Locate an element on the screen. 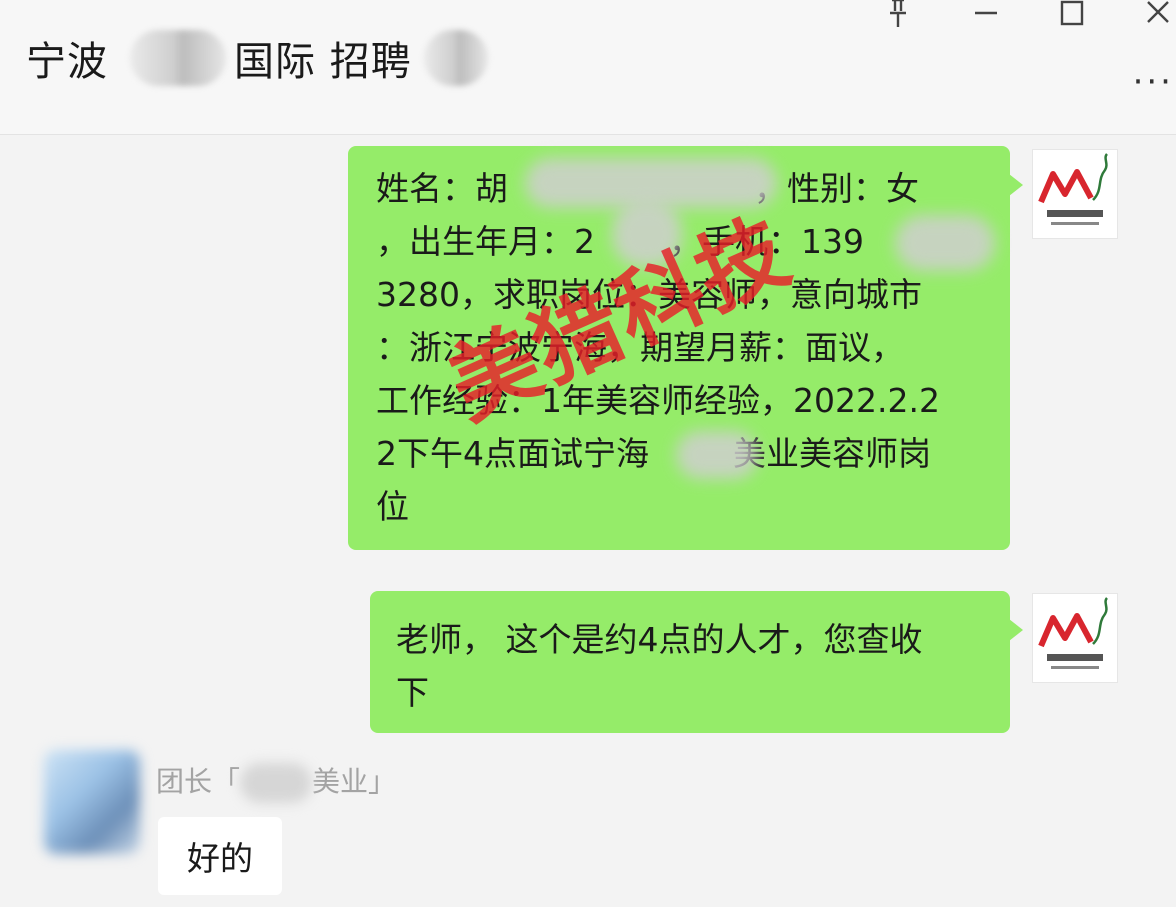  minimize-icon is located at coordinates (986, 13).